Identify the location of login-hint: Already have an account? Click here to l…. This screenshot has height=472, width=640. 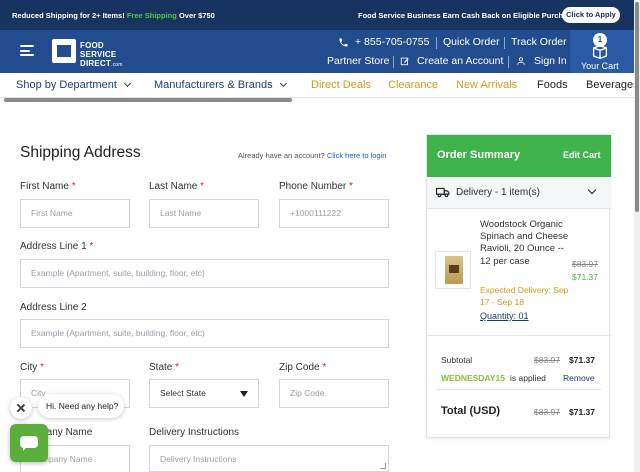
(312, 155).